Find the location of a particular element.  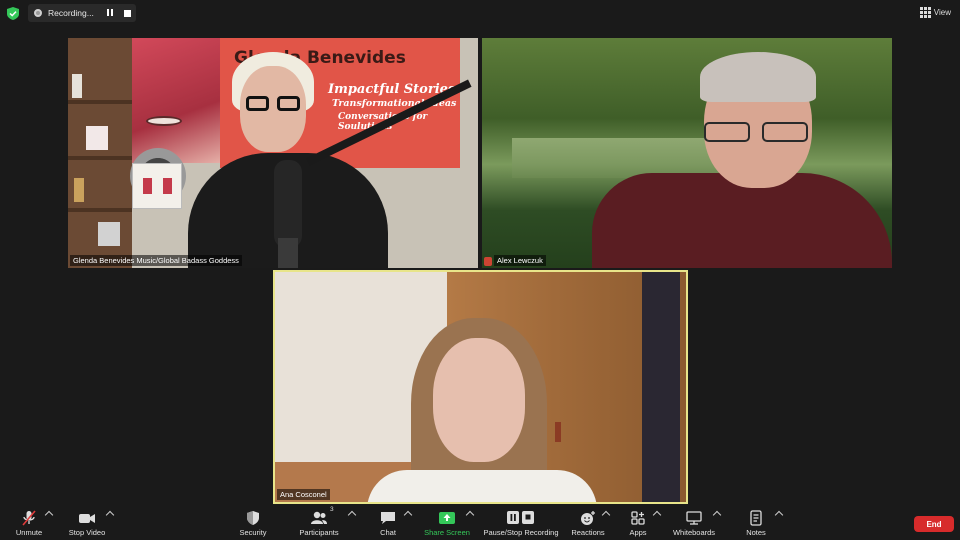

notes-label: Notes is located at coordinates (756, 532).